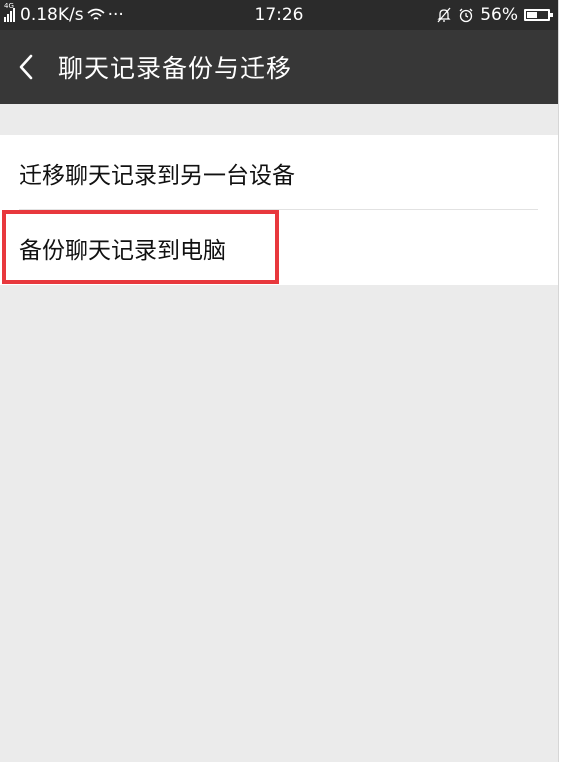  What do you see at coordinates (279, 247) in the screenshot?
I see `list-item-backup-to-computer: 备份聊天记录到电脑` at bounding box center [279, 247].